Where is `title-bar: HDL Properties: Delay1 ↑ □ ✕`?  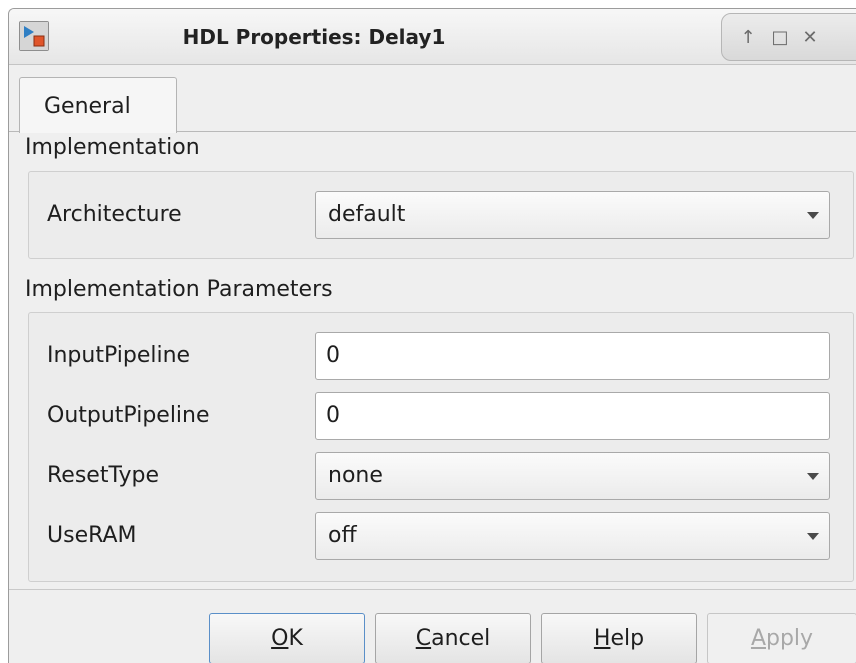 title-bar: HDL Properties: Delay1 ↑ □ ✕ is located at coordinates (432, 37).